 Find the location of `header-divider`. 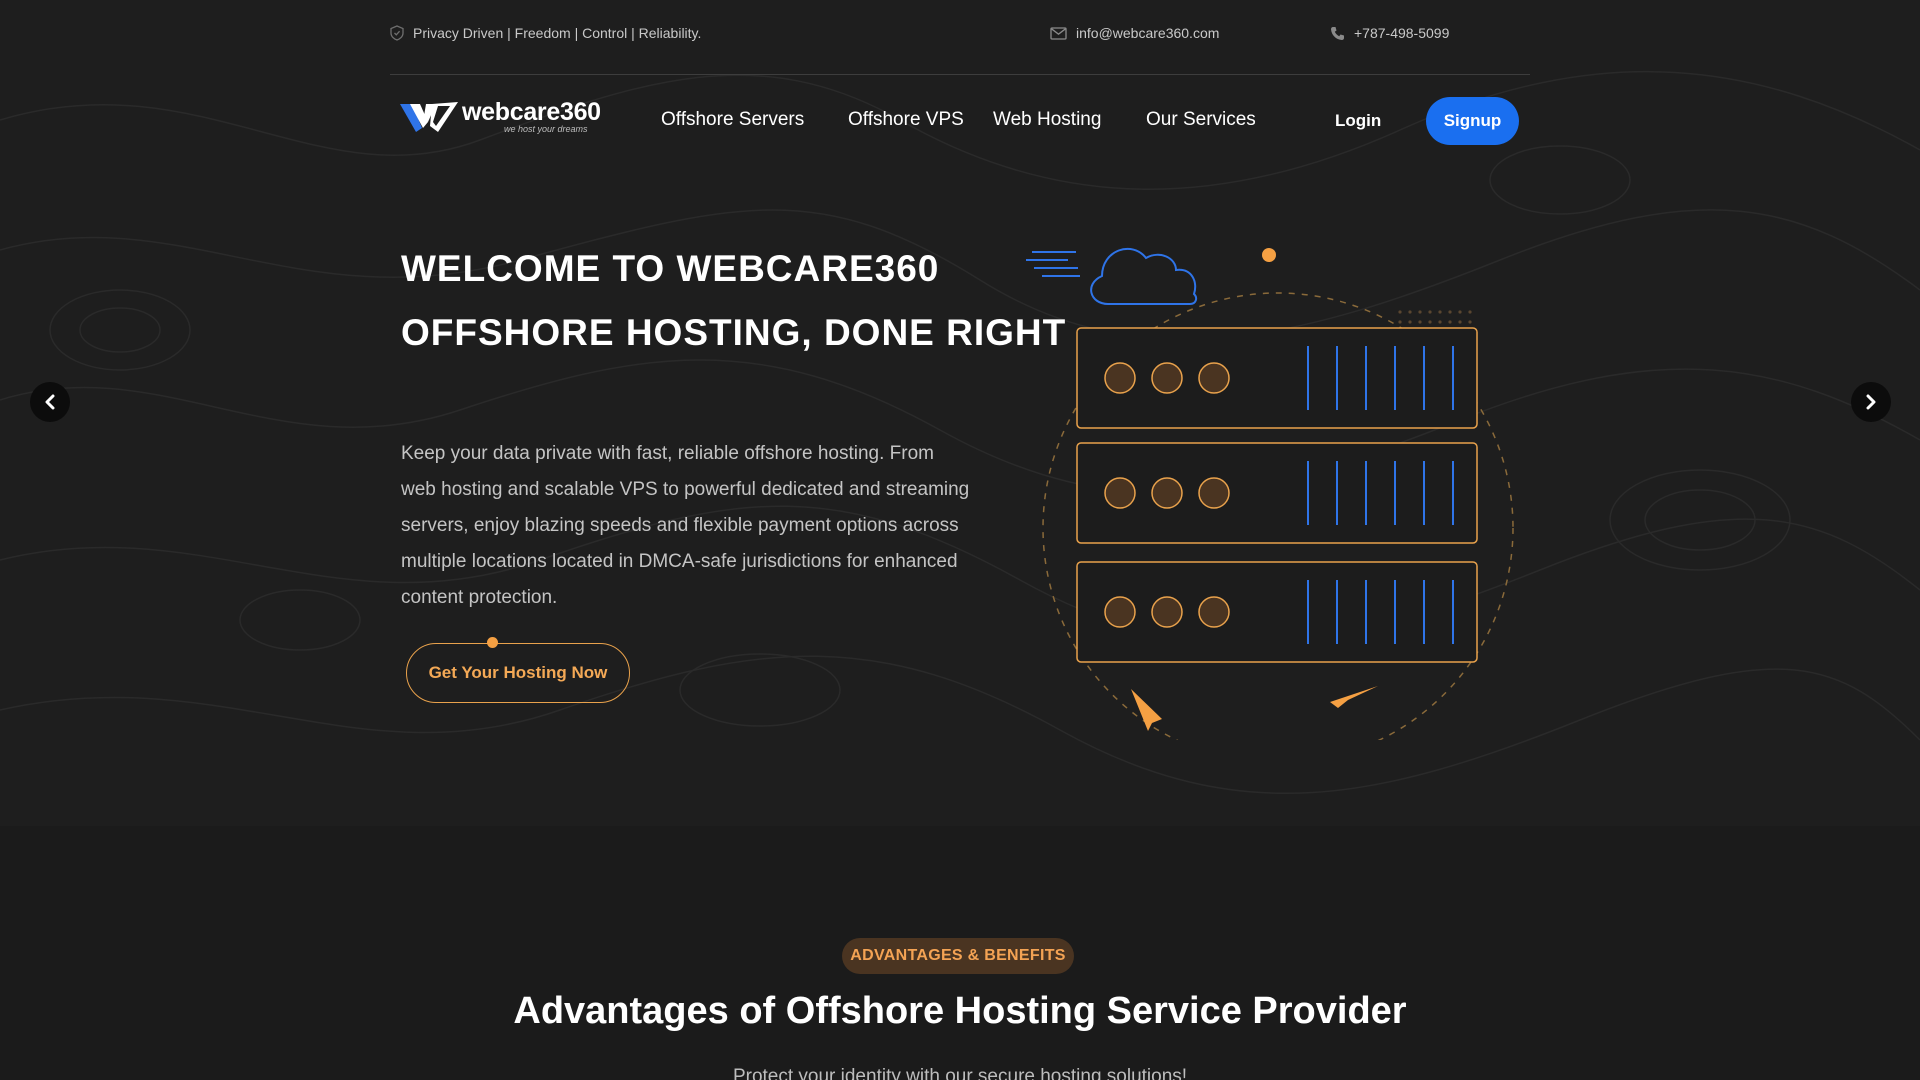

header-divider is located at coordinates (960, 74).